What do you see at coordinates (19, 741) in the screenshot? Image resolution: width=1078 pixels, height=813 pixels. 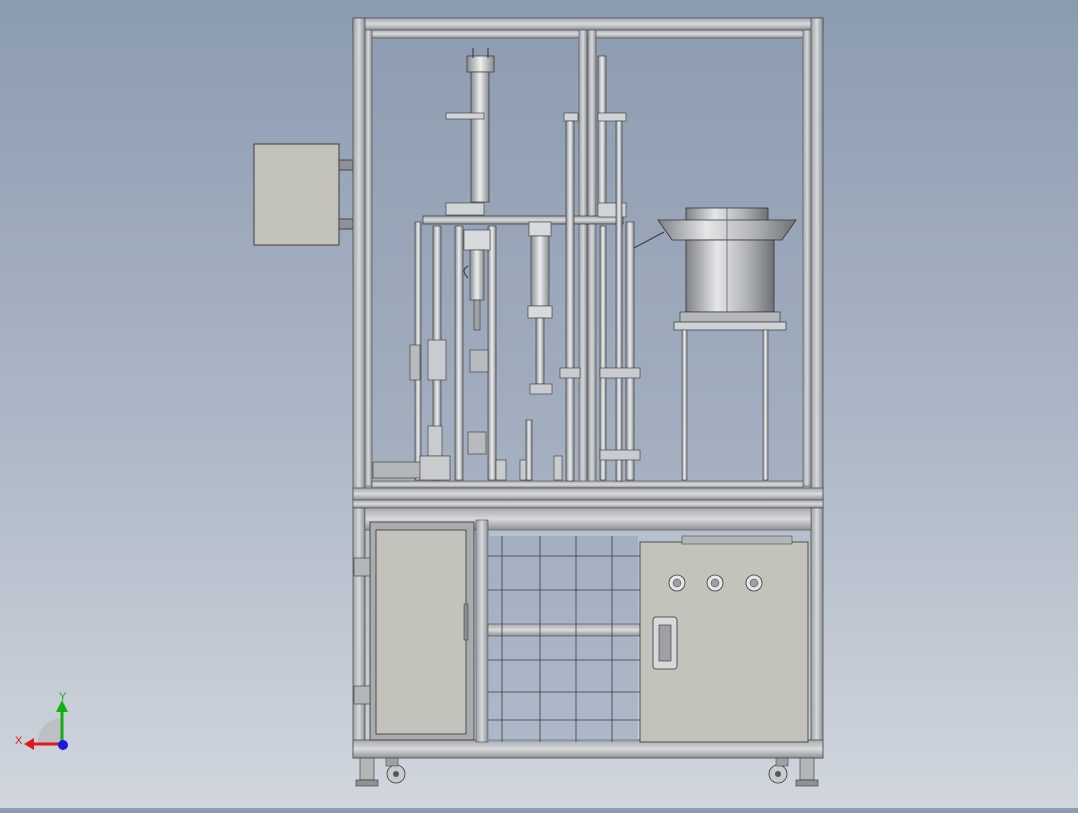 I see `x-axis-label: X` at bounding box center [19, 741].